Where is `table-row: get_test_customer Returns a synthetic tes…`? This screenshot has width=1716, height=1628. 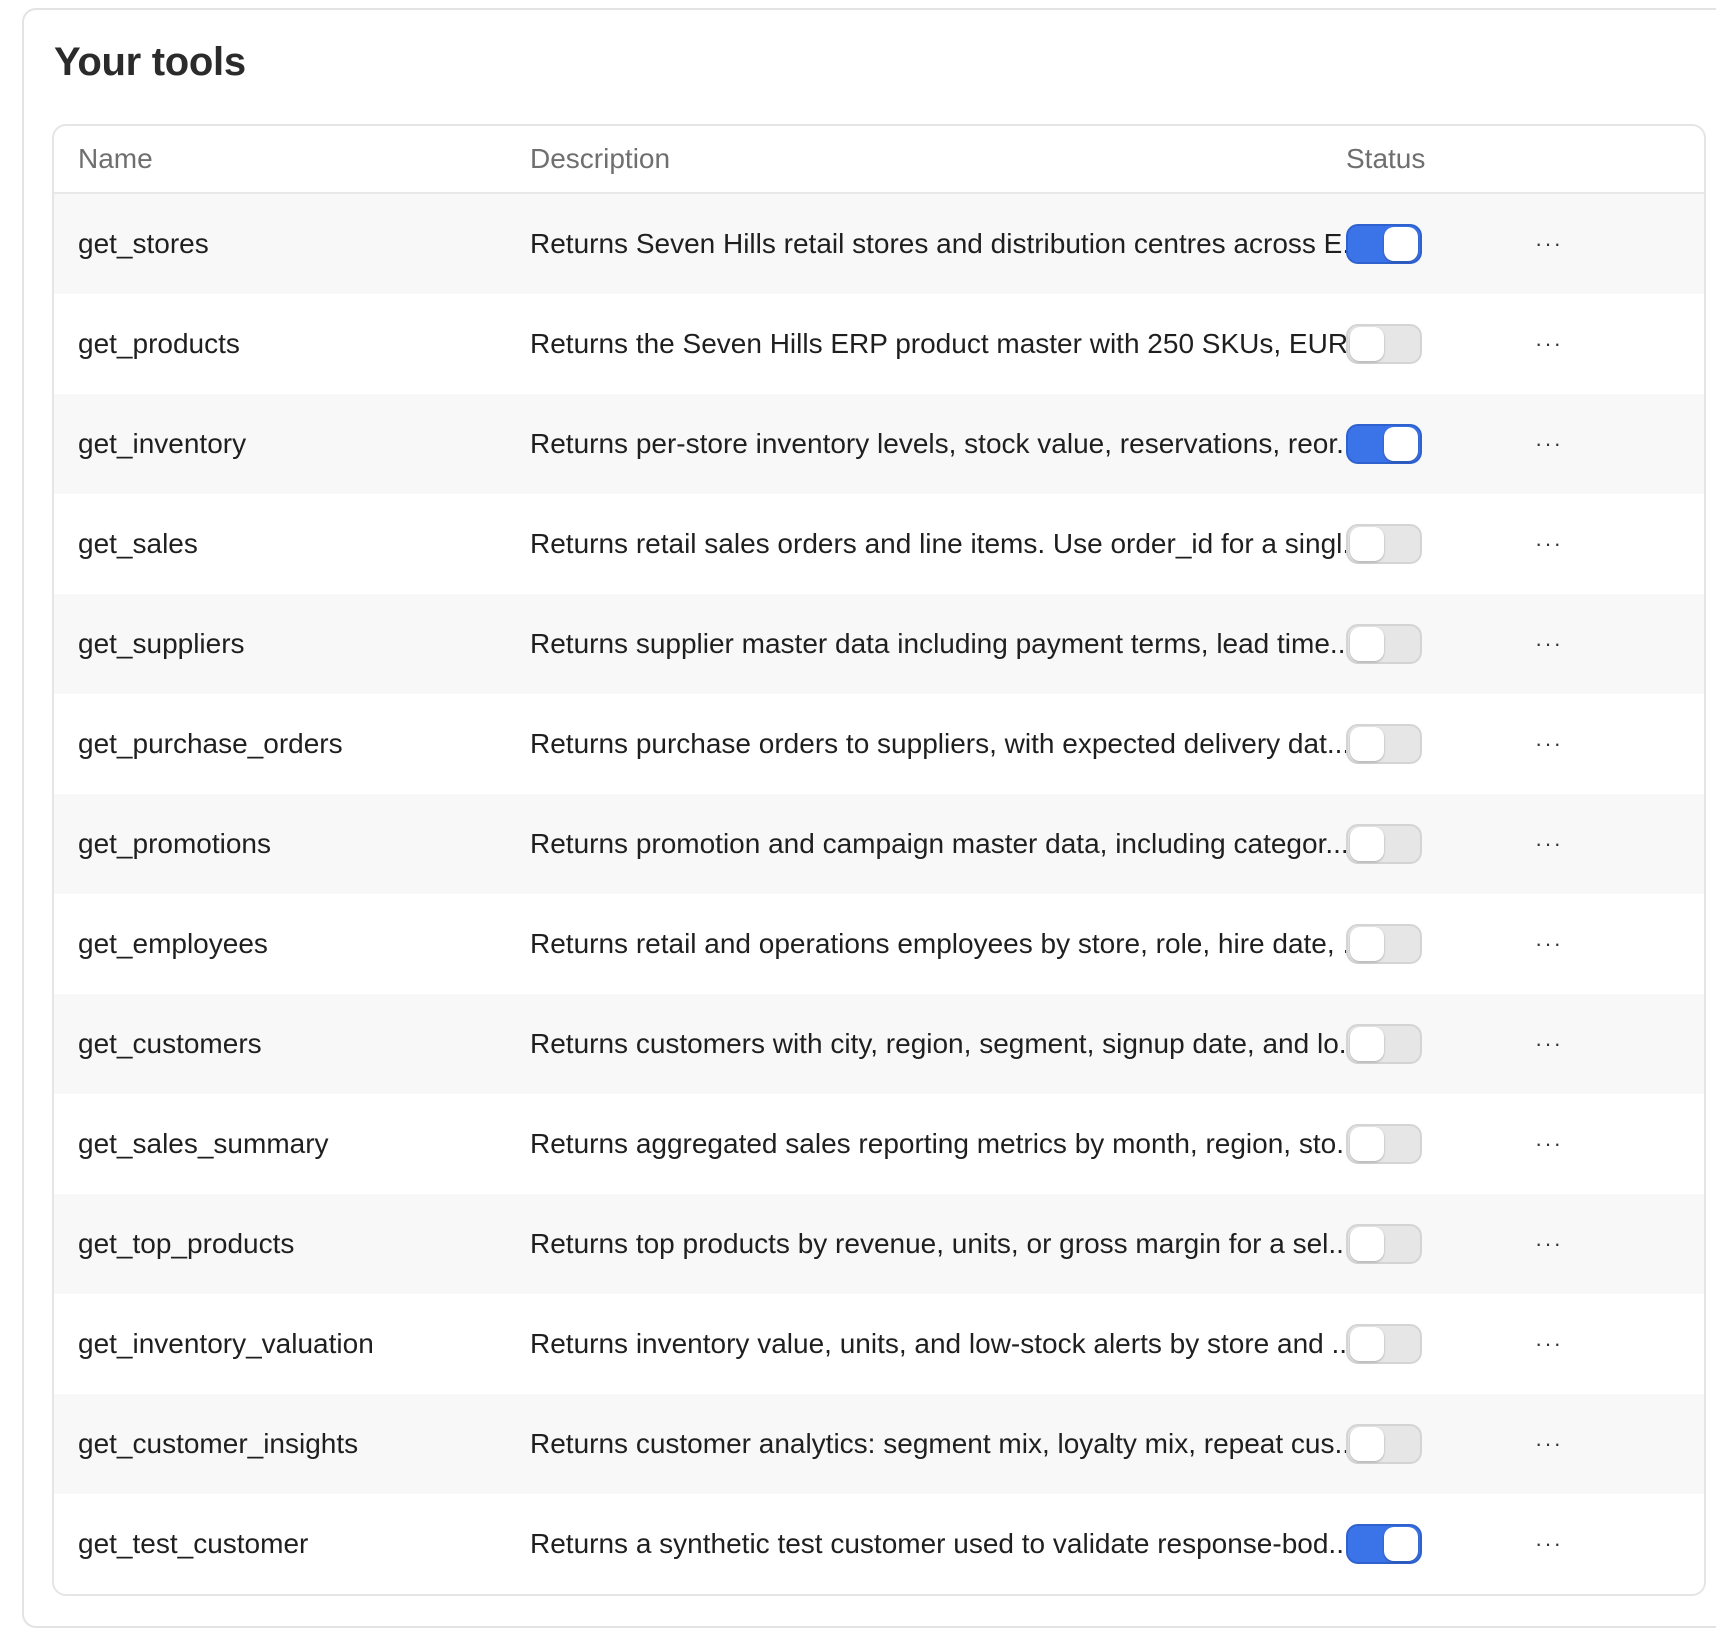
table-row: get_test_customer Returns a synthetic tes… is located at coordinates (879, 1544).